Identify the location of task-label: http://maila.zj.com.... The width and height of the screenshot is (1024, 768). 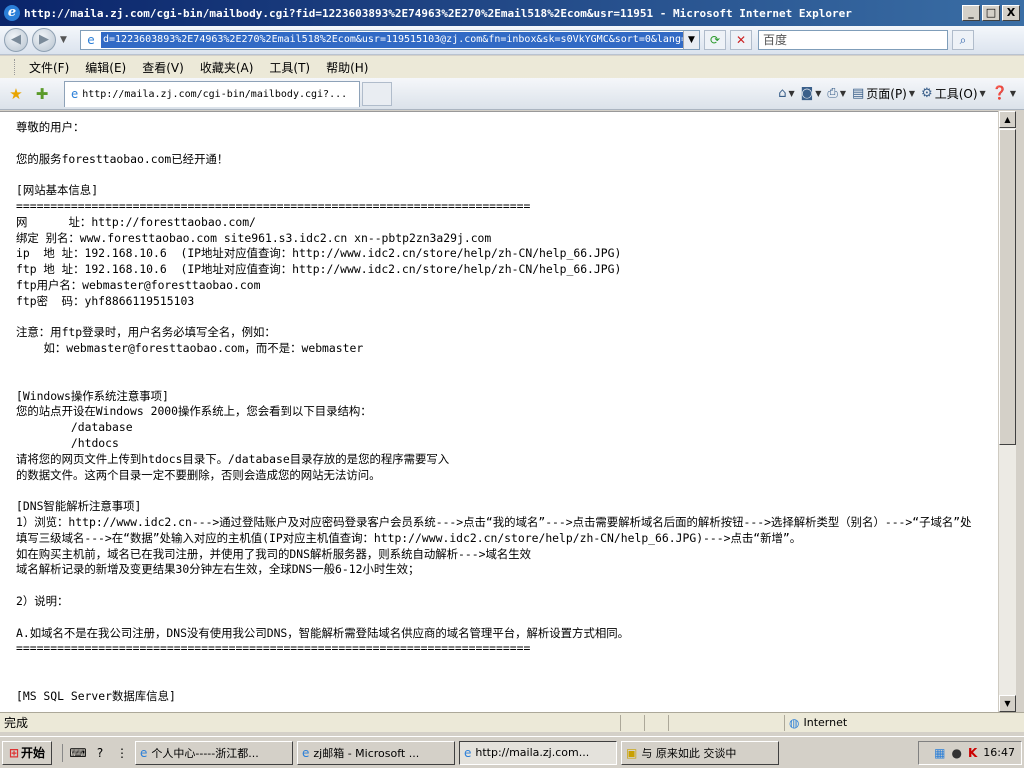
(532, 752).